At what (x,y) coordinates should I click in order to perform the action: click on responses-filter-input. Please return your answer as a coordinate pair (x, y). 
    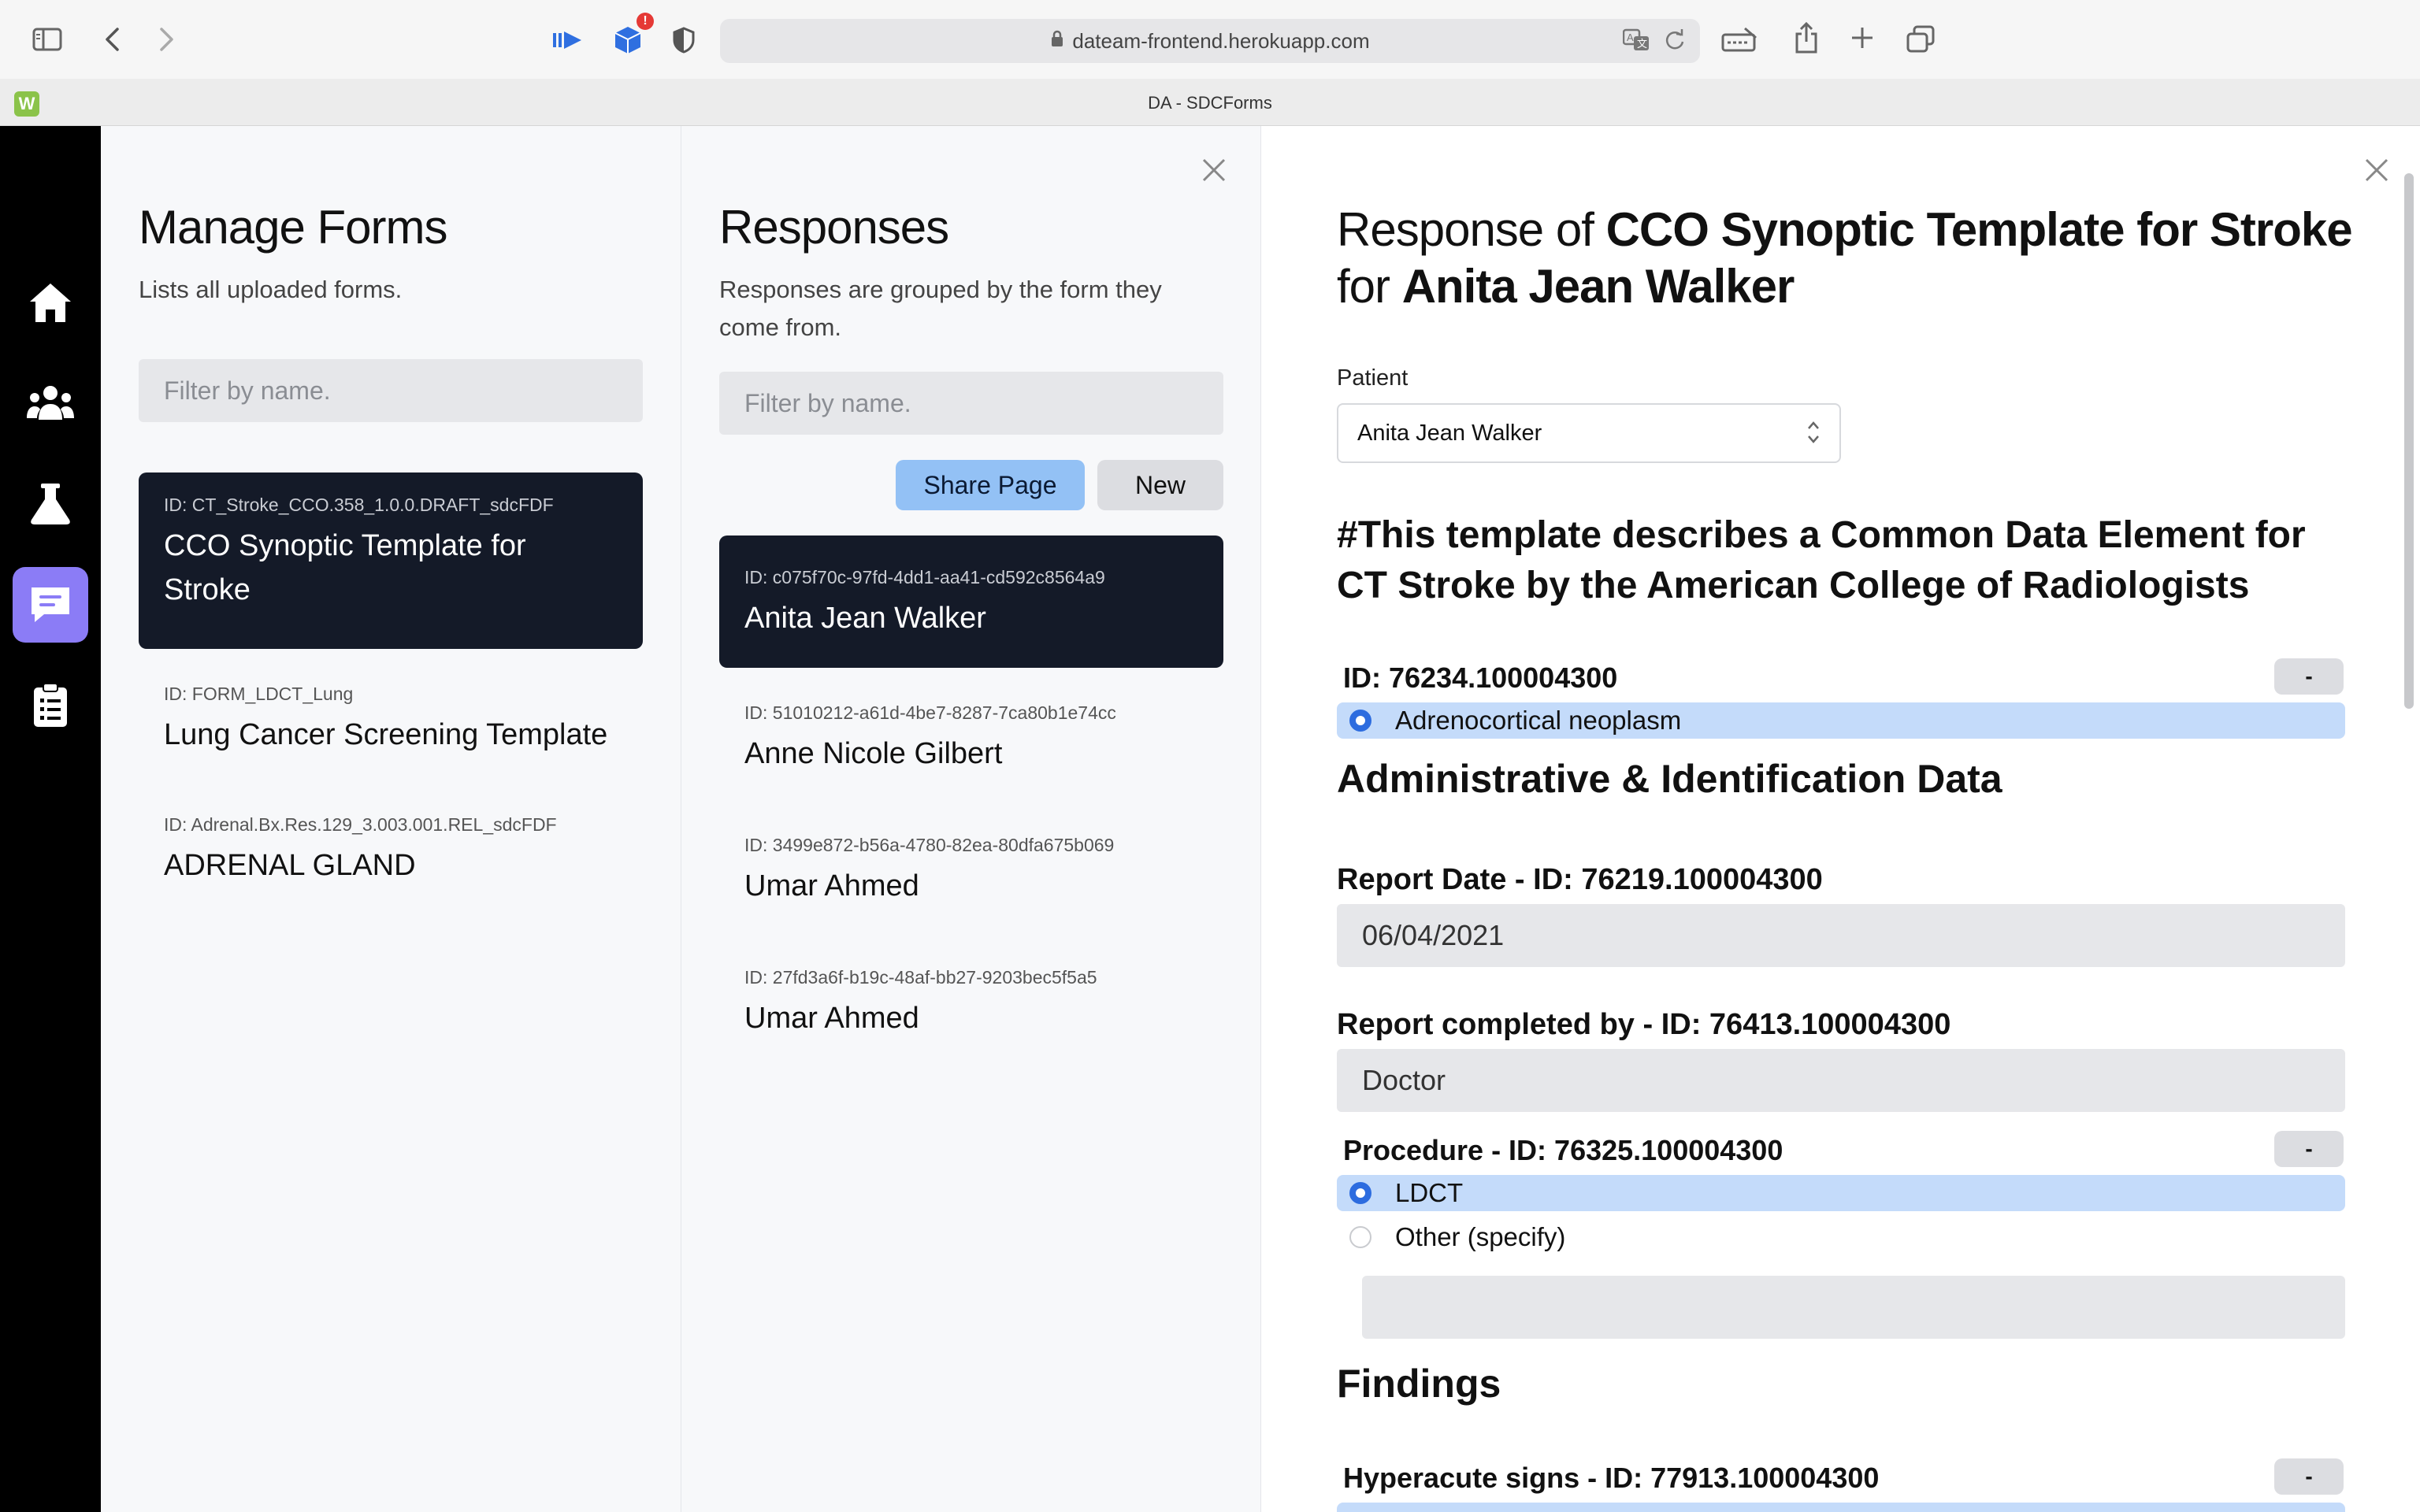
    Looking at the image, I should click on (971, 403).